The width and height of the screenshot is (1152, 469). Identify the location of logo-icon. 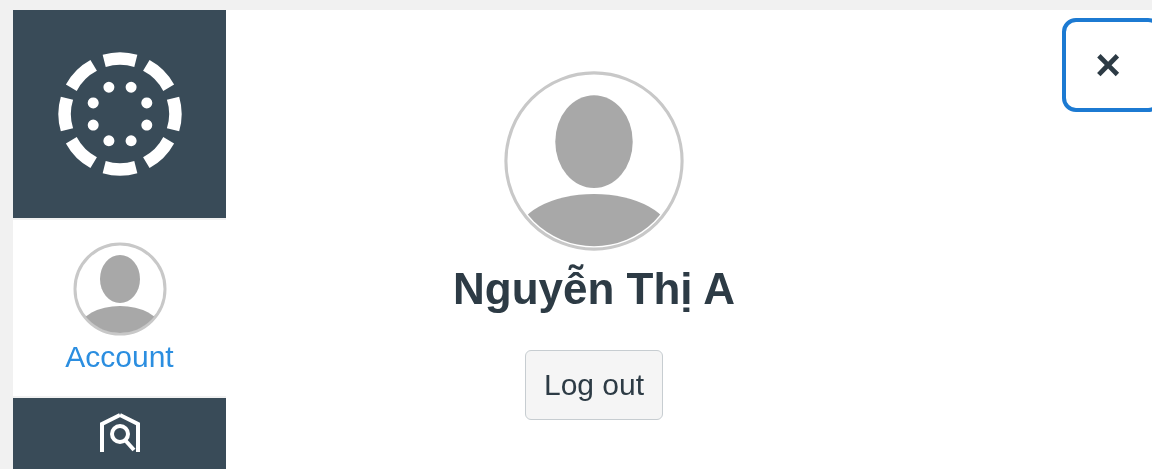
(119, 113).